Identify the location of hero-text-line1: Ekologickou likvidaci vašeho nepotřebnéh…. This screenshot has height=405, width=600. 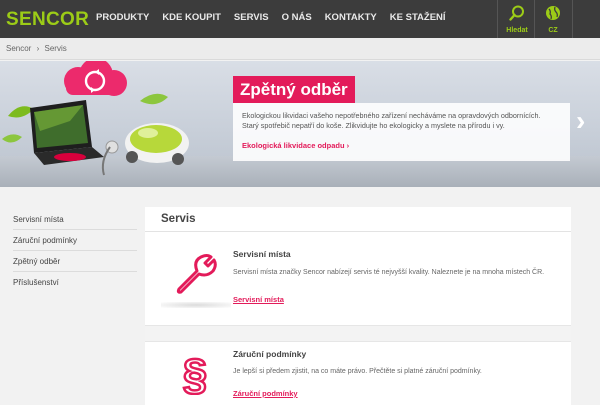
(391, 115).